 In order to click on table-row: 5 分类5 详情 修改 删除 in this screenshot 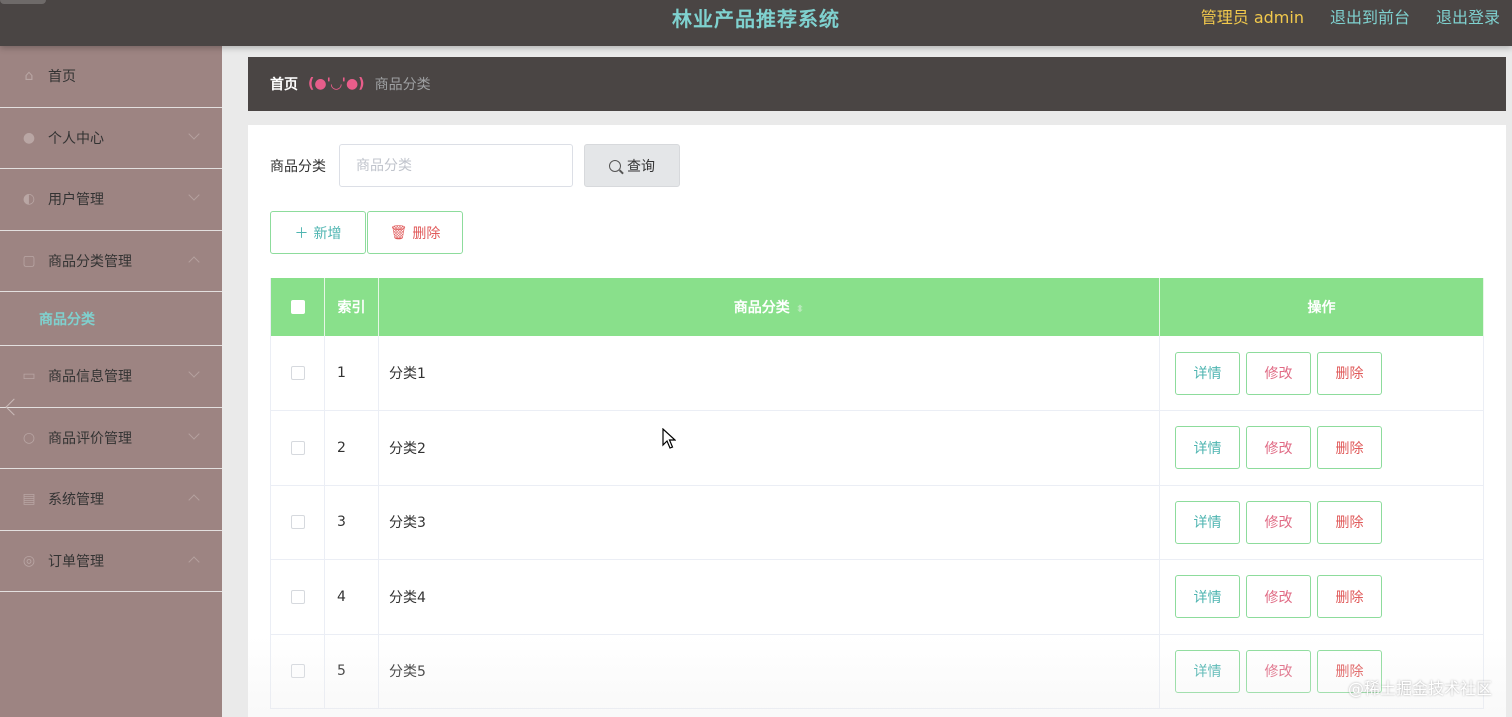, I will do `click(877, 671)`.